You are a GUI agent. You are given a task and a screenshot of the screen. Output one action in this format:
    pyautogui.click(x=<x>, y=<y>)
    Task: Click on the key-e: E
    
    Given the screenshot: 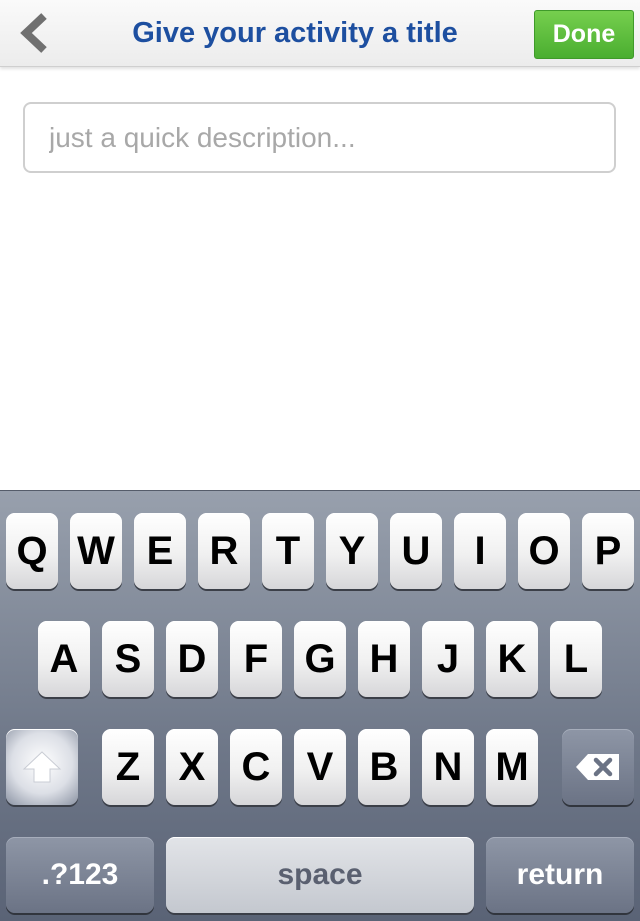 What is the action you would take?
    pyautogui.click(x=160, y=551)
    